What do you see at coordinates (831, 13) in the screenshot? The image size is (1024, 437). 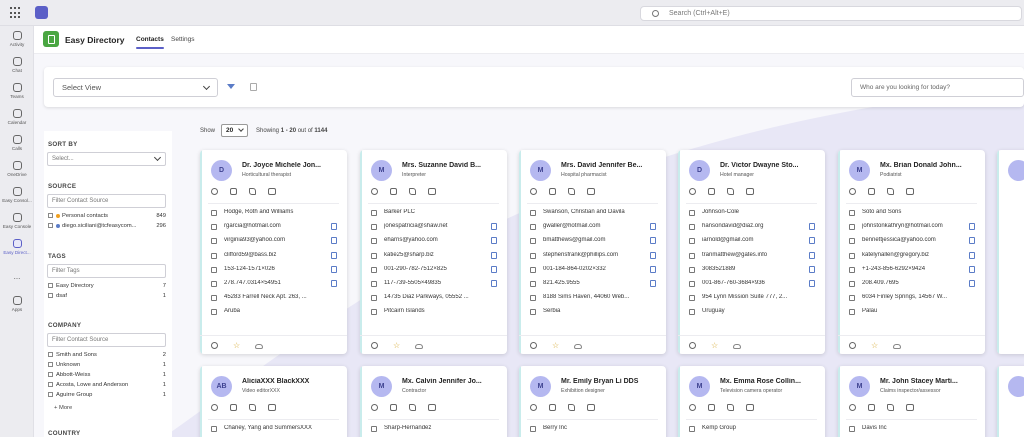 I see `global-search-input: Search (Ctrl+Alt+E)` at bounding box center [831, 13].